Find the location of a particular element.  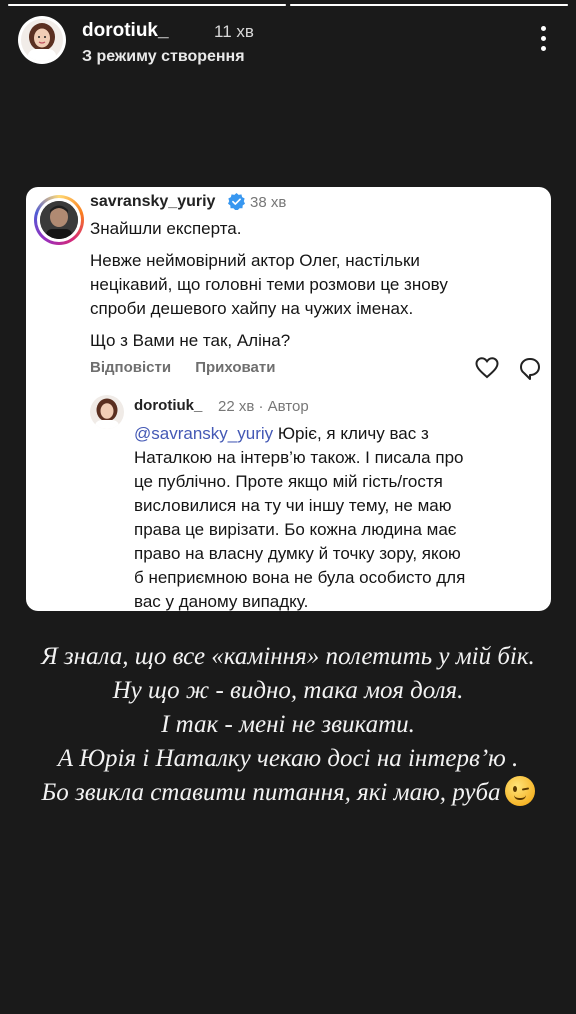

caption-line-text: Бо звикла ставити питання, які маю, руба is located at coordinates (271, 792).